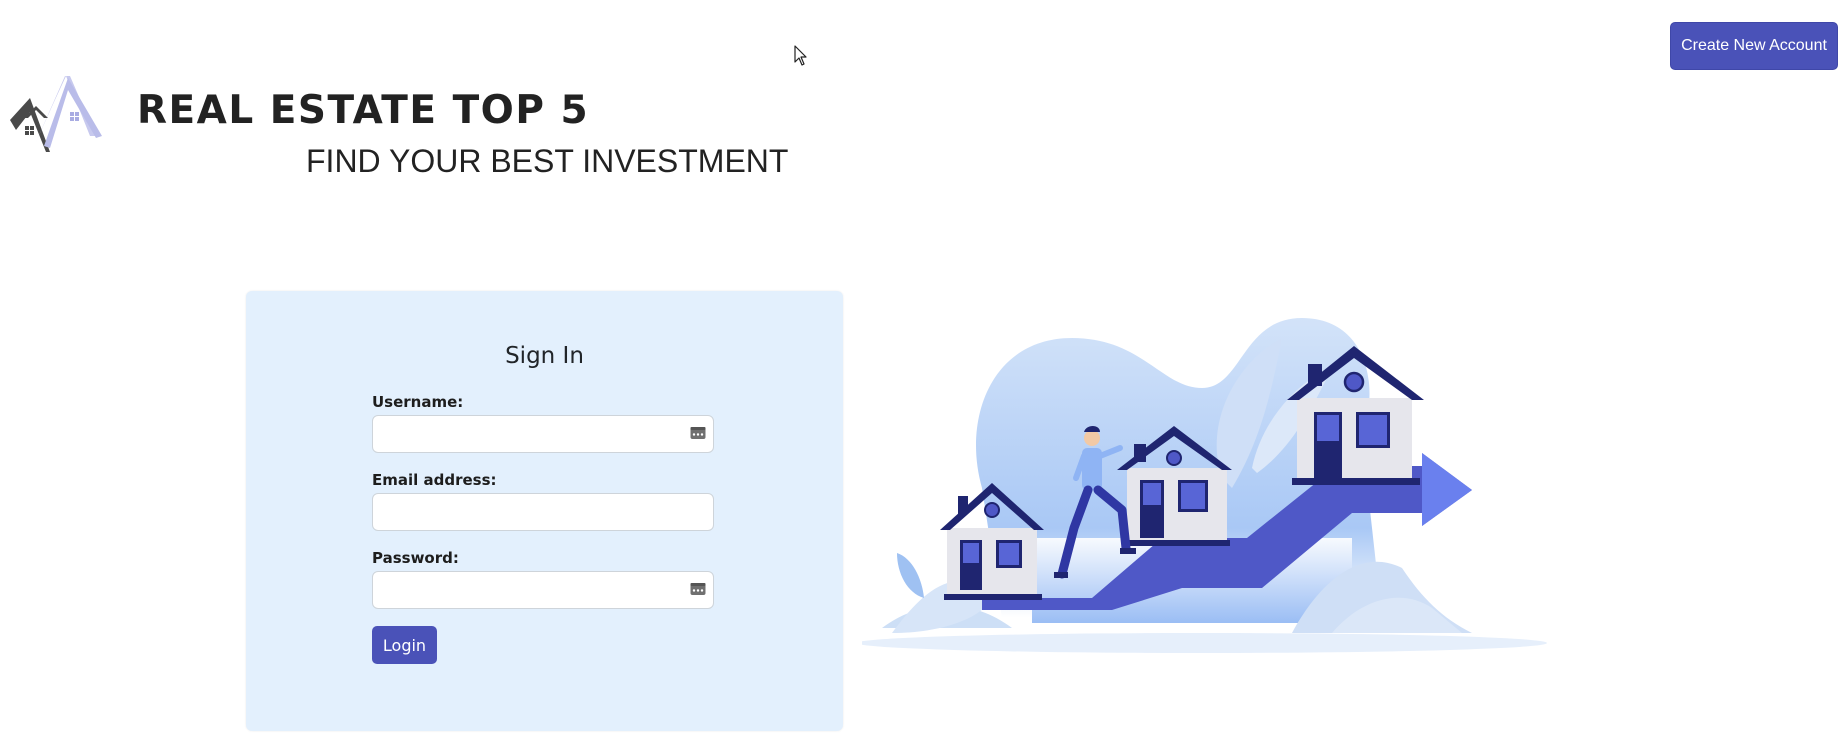 This screenshot has width=1842, height=744. I want to click on create-account-button: Create New Account, so click(1754, 46).